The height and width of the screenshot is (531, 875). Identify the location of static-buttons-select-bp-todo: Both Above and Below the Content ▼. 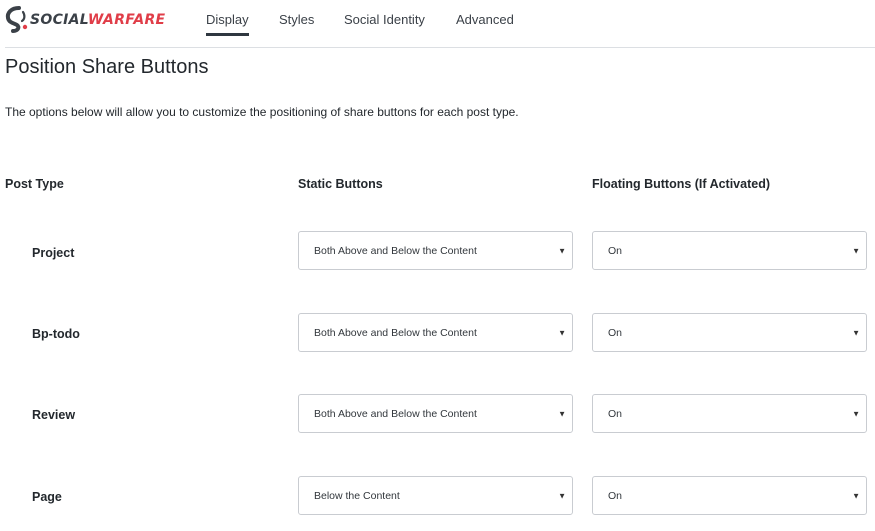
(435, 332).